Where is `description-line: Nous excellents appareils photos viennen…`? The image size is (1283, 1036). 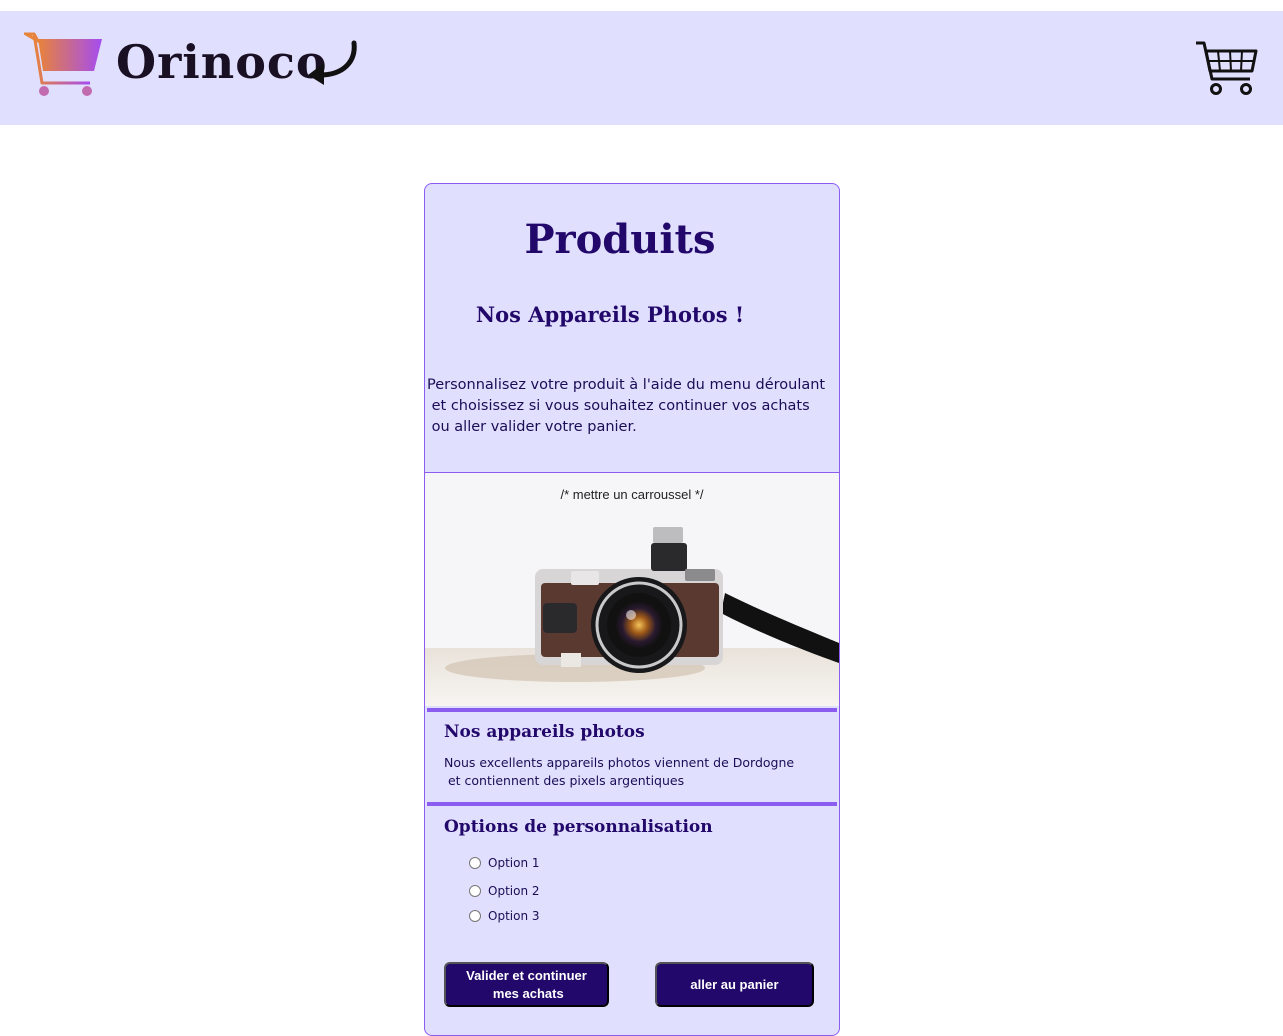 description-line: Nous excellents appareils photos viennen… is located at coordinates (619, 762).